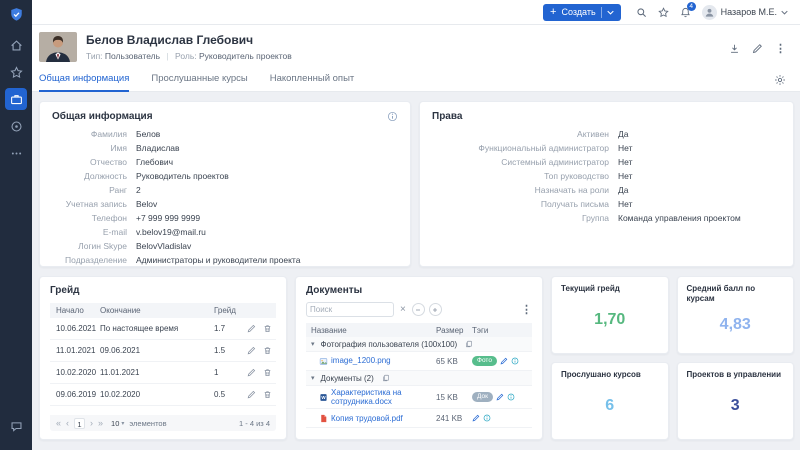 Image resolution: width=800 pixels, height=450 pixels. What do you see at coordinates (709, 12) in the screenshot?
I see `user-avatar-icon` at bounding box center [709, 12].